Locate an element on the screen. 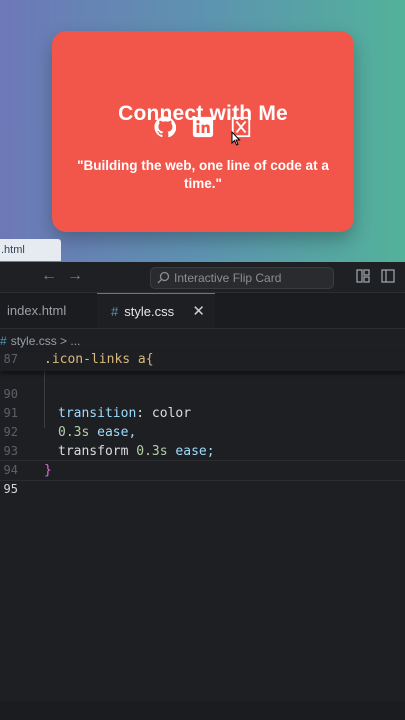 This screenshot has height=720, width=405. tab-label: index.html is located at coordinates (37, 310).